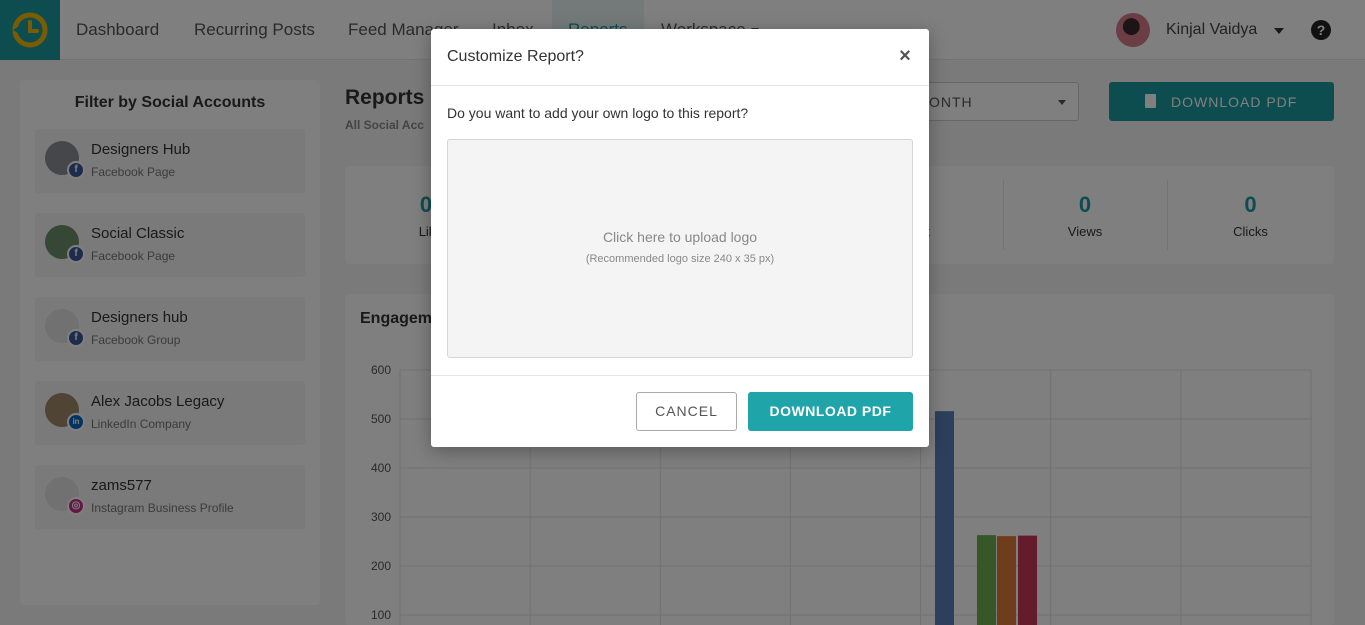  What do you see at coordinates (686, 411) in the screenshot?
I see `cancel-button: CANCEL` at bounding box center [686, 411].